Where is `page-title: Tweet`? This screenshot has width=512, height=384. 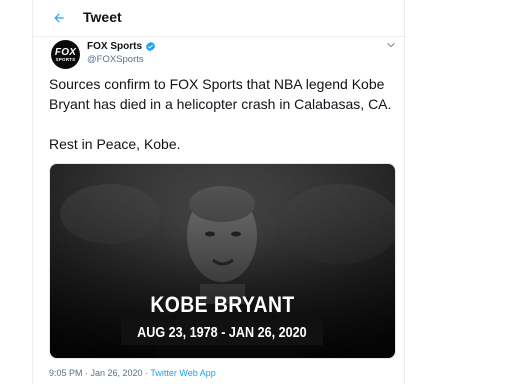
page-title: Tweet is located at coordinates (102, 17).